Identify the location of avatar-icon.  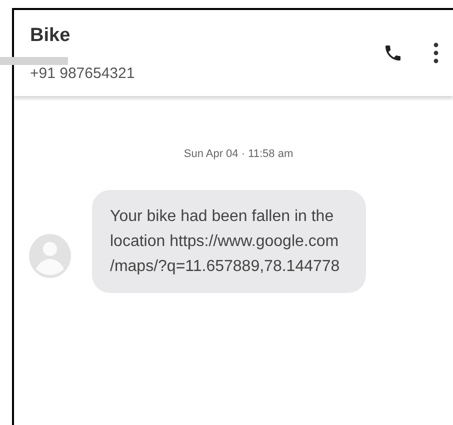
(50, 256).